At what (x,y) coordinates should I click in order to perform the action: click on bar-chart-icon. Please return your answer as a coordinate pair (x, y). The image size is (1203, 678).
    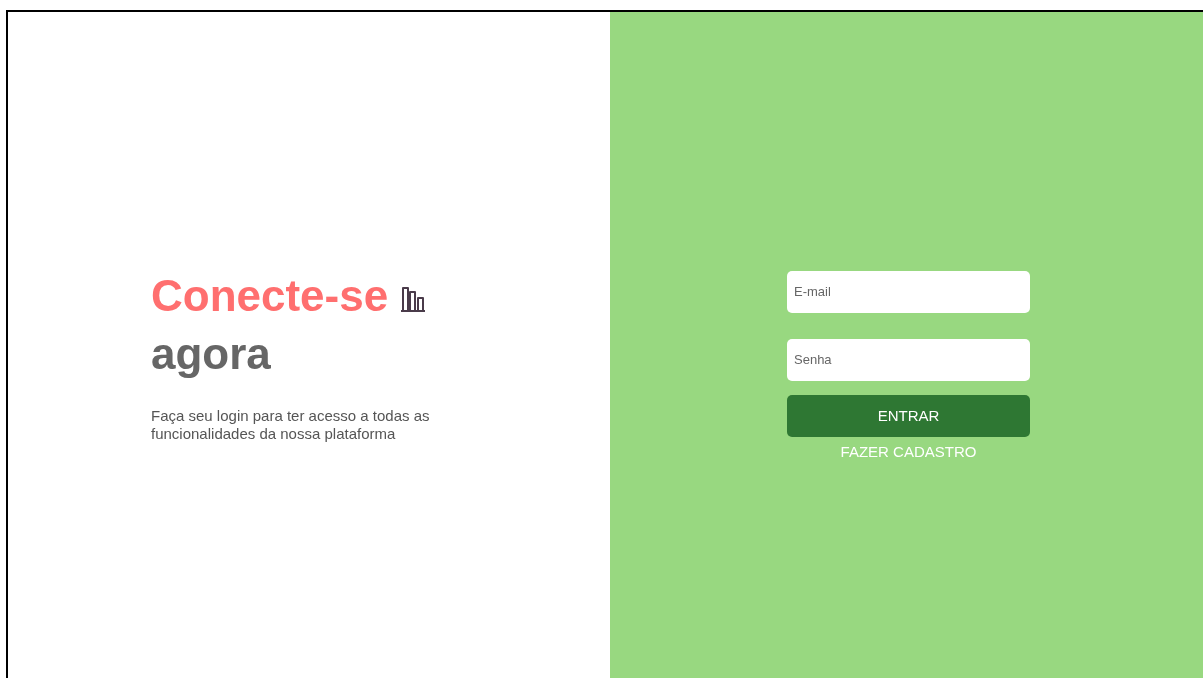
    Looking at the image, I should click on (413, 299).